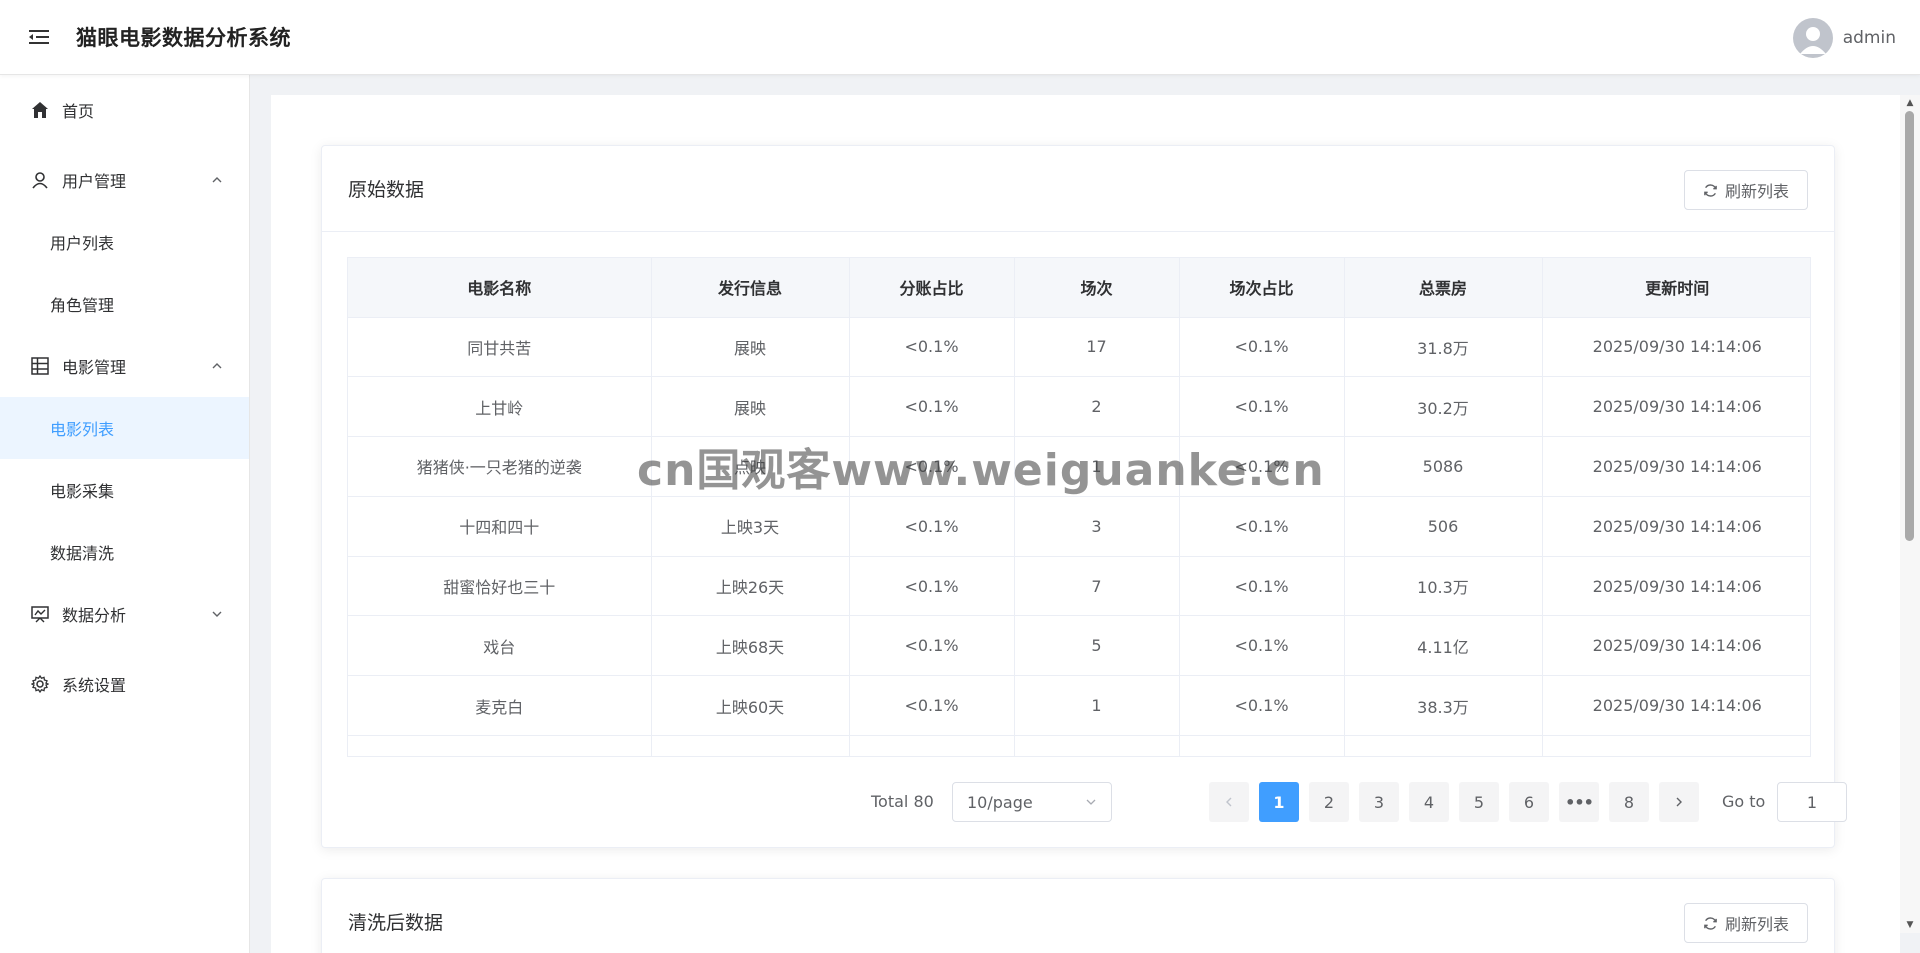  What do you see at coordinates (1097, 586) in the screenshot?
I see `table-cell: 7` at bounding box center [1097, 586].